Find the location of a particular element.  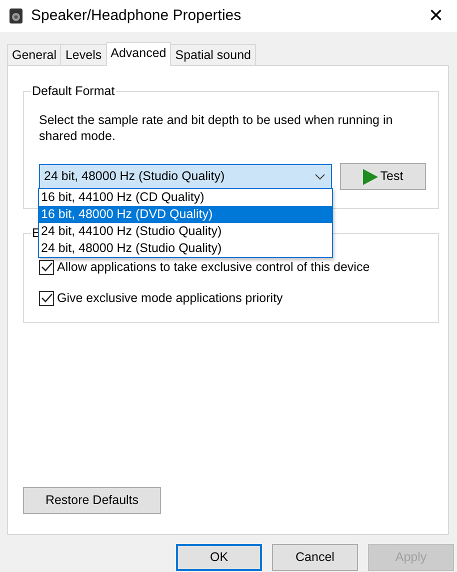

dropdown-value: 24 bit, 48000 Hz (Studio Quality) is located at coordinates (134, 177).